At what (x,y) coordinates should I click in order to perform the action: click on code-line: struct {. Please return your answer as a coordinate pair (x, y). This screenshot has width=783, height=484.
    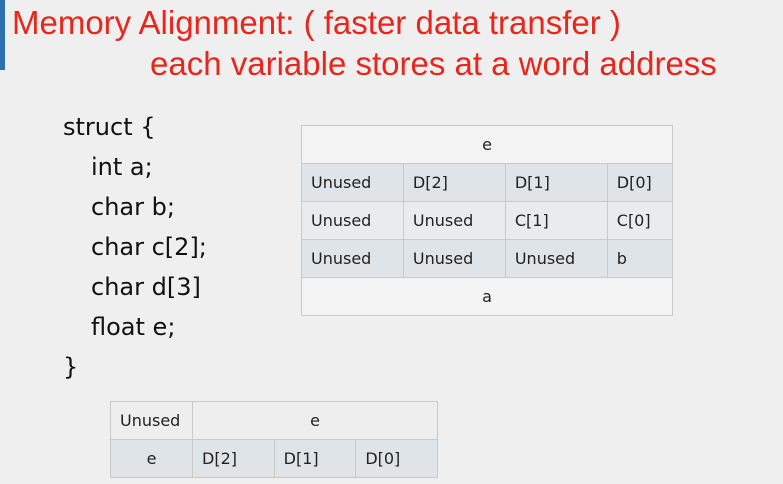
    Looking at the image, I should click on (109, 127).